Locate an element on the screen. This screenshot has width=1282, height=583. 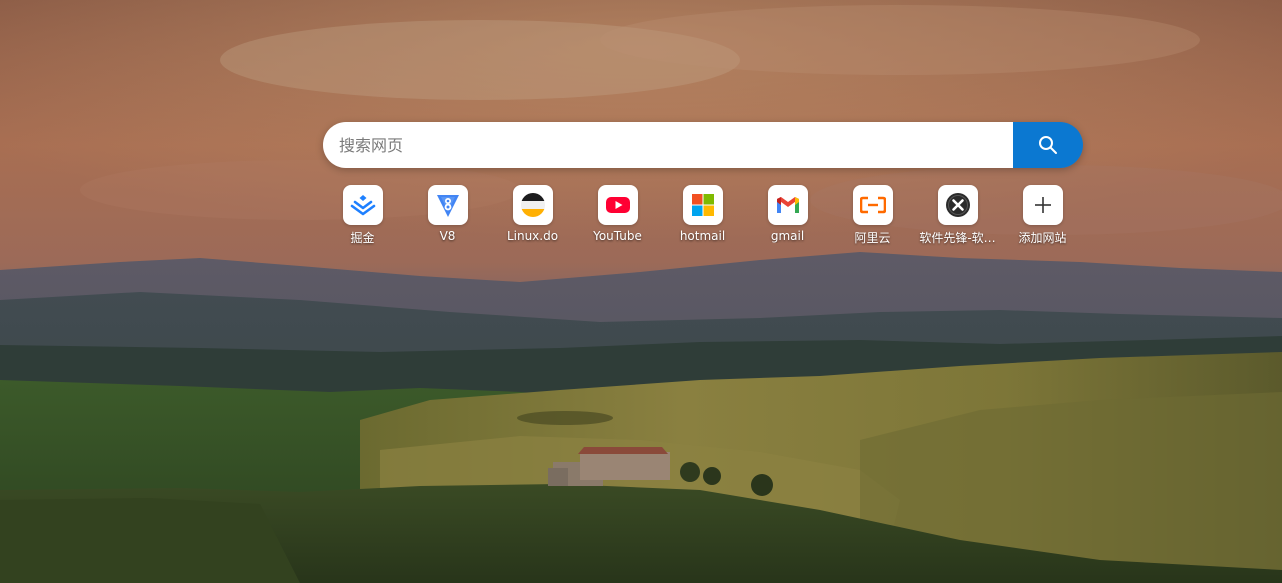
linuxdo-icon is located at coordinates (532, 205).